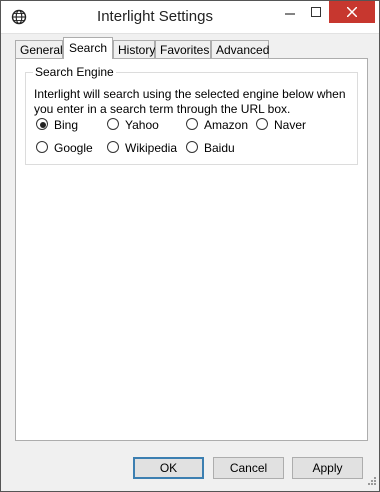 The width and height of the screenshot is (380, 492). What do you see at coordinates (372, 482) in the screenshot?
I see `resize-grip-icon` at bounding box center [372, 482].